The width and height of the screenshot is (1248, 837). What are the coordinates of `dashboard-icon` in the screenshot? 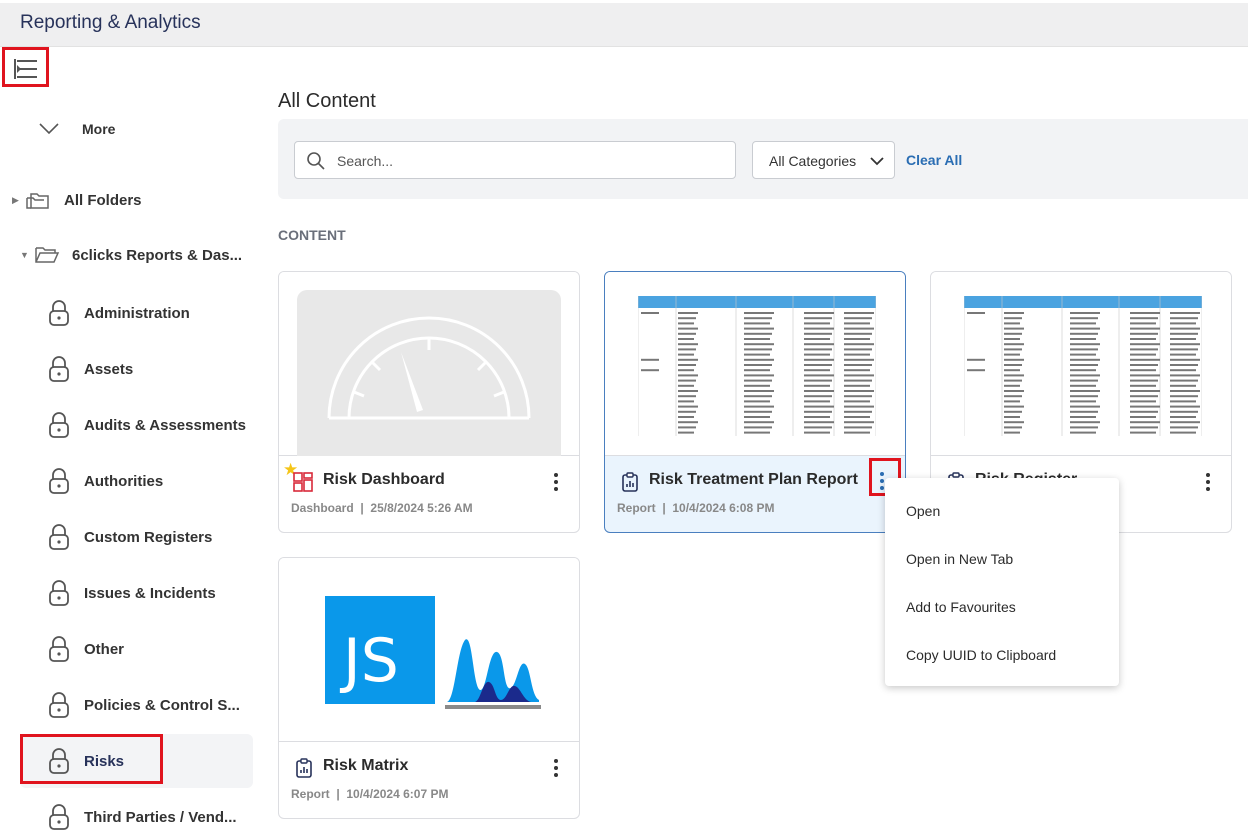 It's located at (303, 482).